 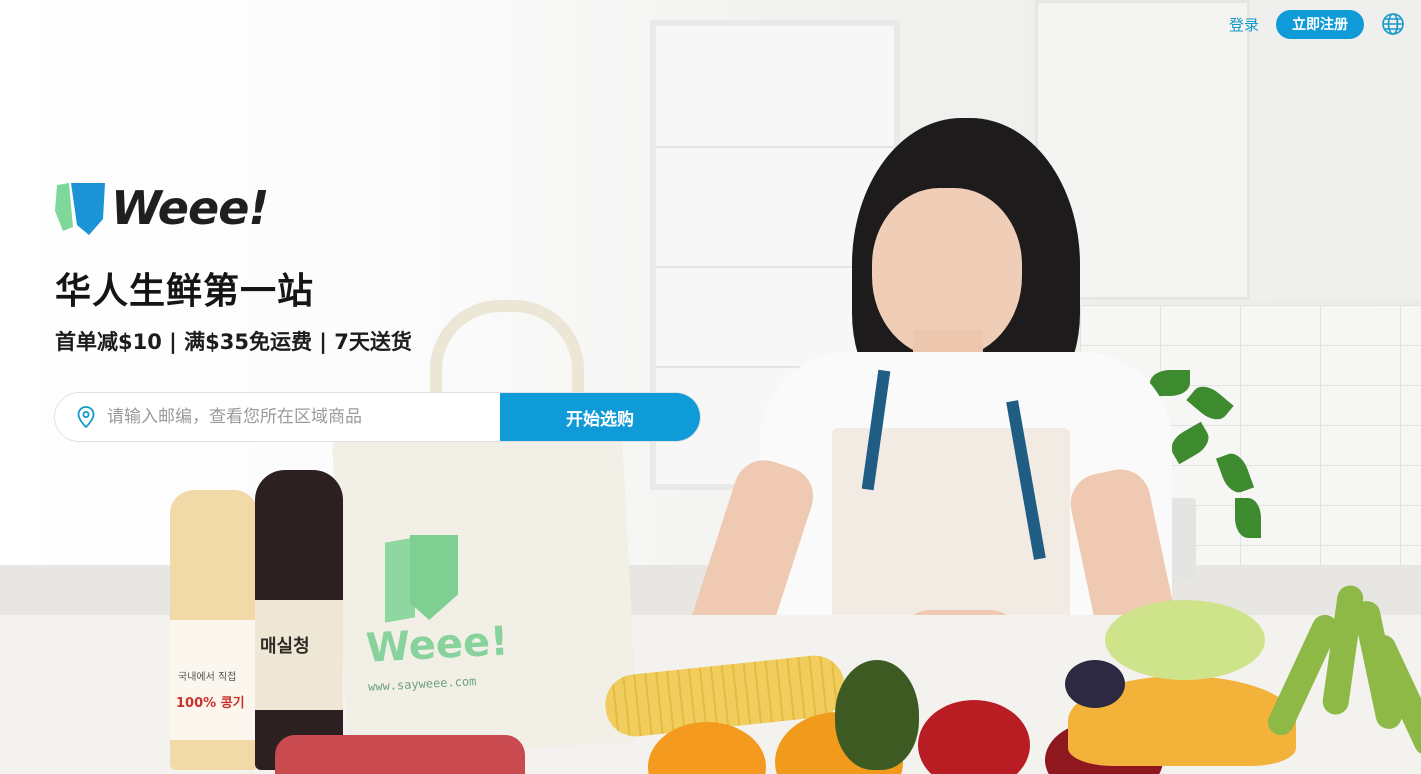 I want to click on logo-text: Weee!, so click(x=190, y=208).